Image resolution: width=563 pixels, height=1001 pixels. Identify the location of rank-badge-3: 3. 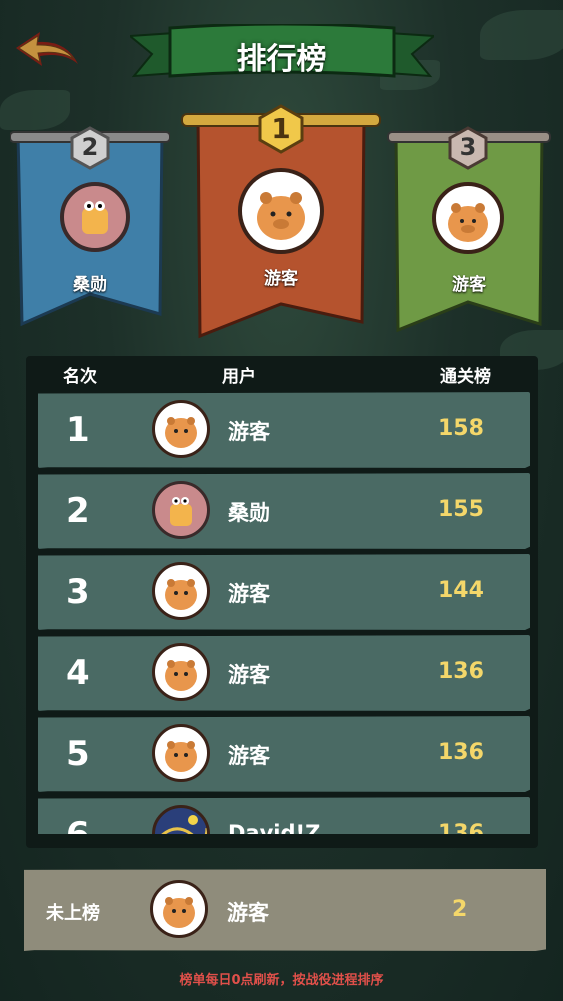
(468, 148).